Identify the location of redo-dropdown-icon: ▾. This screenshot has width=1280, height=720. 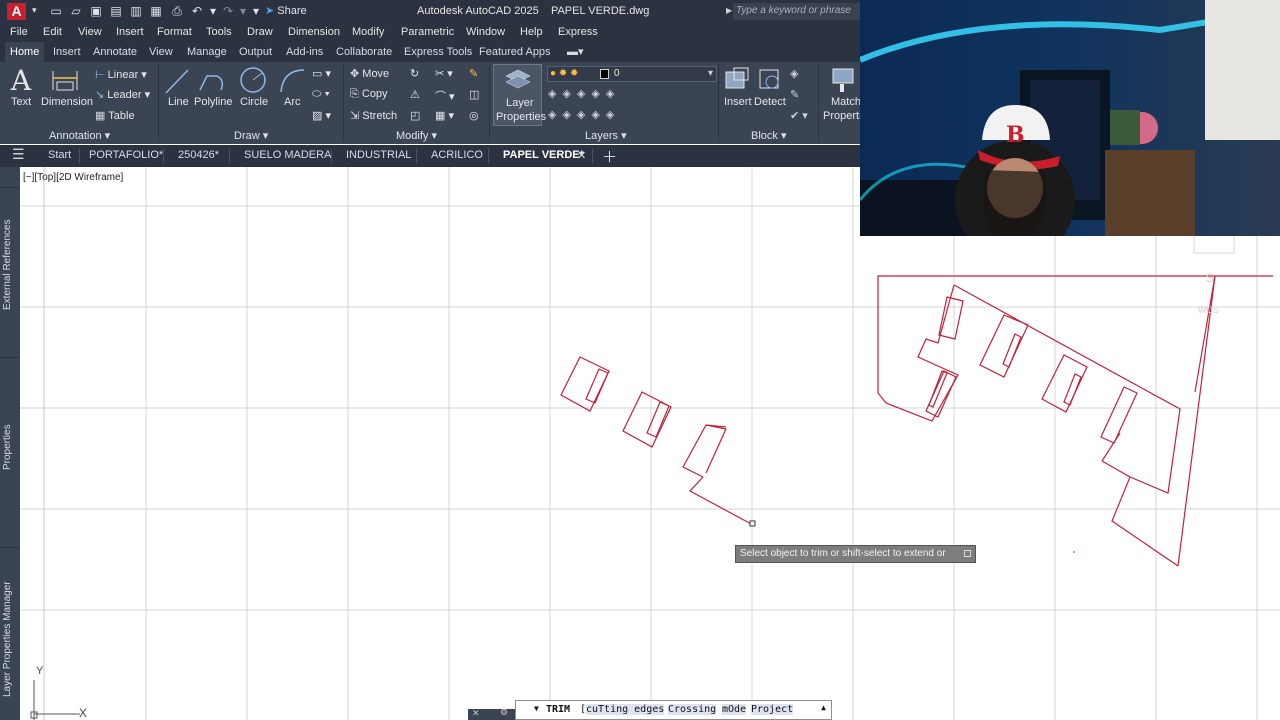
(243, 11).